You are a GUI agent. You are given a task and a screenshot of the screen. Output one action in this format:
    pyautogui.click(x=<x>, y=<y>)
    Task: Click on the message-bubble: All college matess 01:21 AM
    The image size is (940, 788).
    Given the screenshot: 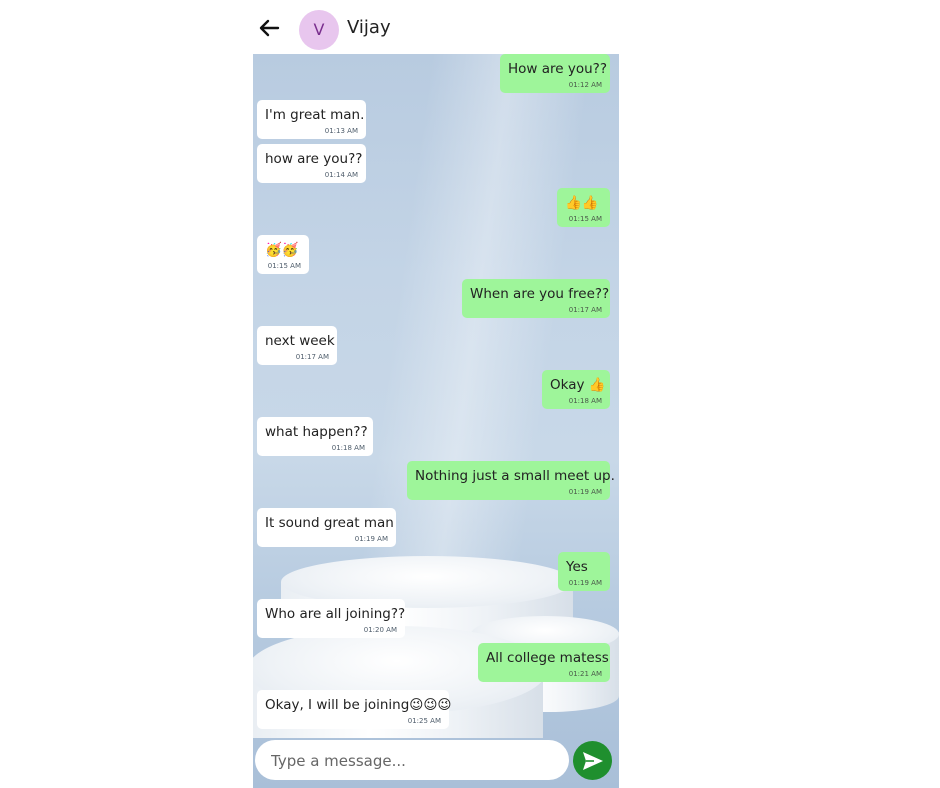 What is the action you would take?
    pyautogui.click(x=544, y=662)
    